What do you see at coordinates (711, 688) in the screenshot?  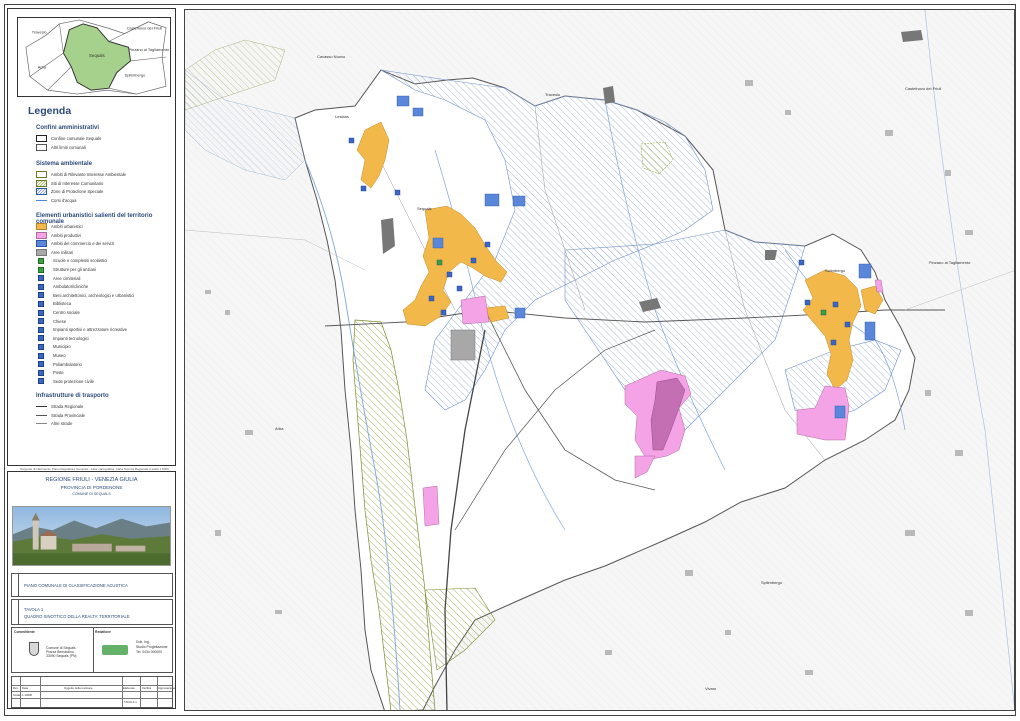 I see `place-label: Vivaro` at bounding box center [711, 688].